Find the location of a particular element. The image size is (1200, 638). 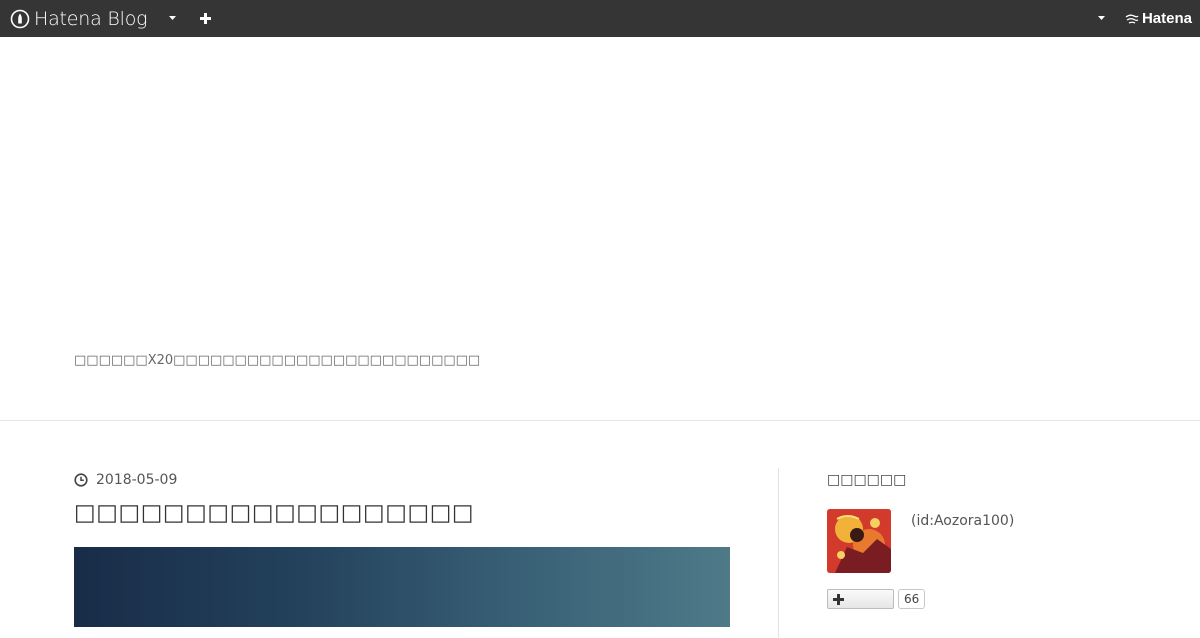

blog-description: □□□□□□X20□□□□□□□□□□□□□□□□□□□□□□□□□ is located at coordinates (277, 360).